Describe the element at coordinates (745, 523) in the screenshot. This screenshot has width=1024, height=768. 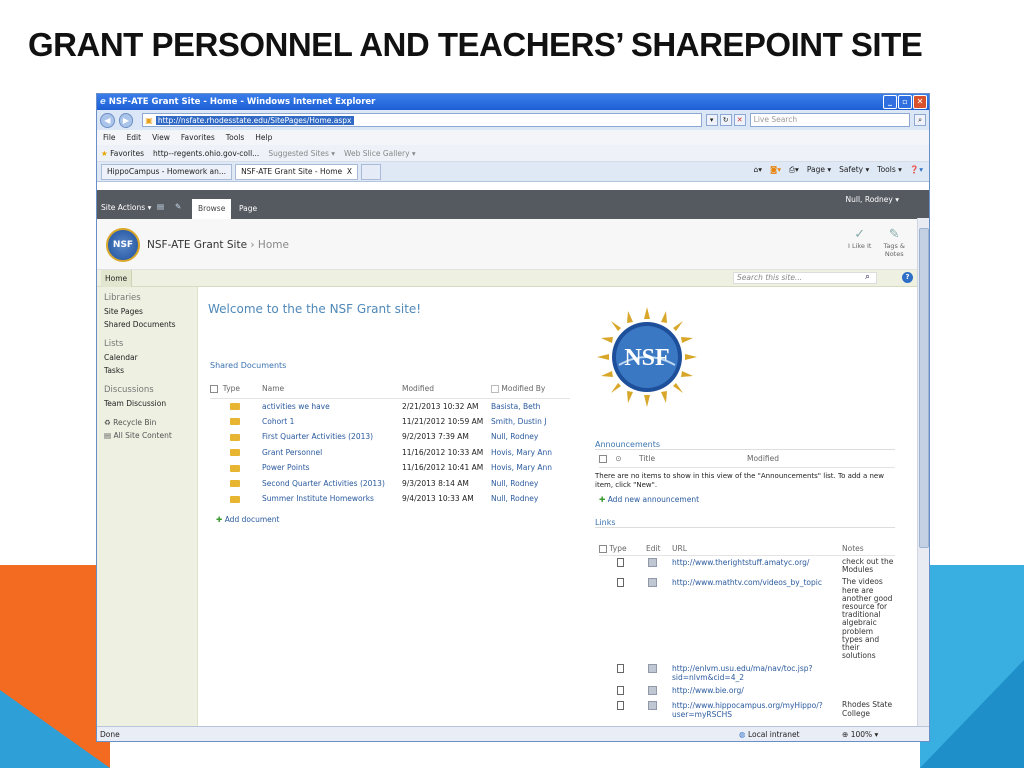
I see `links-title: Links` at that location.